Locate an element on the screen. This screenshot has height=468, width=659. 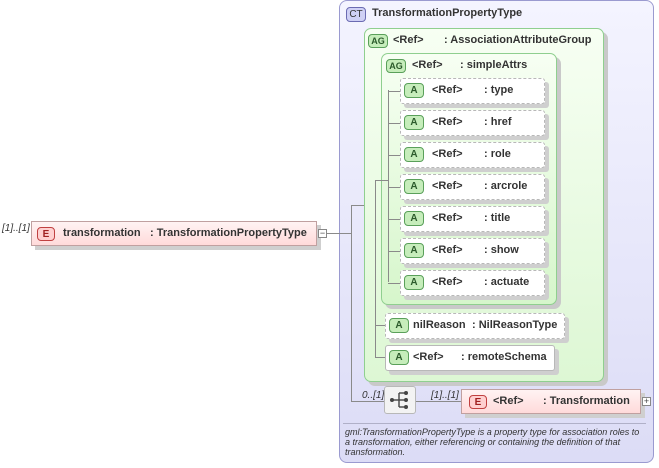
complex-type-title: TransformationPropertyType is located at coordinates (447, 13).